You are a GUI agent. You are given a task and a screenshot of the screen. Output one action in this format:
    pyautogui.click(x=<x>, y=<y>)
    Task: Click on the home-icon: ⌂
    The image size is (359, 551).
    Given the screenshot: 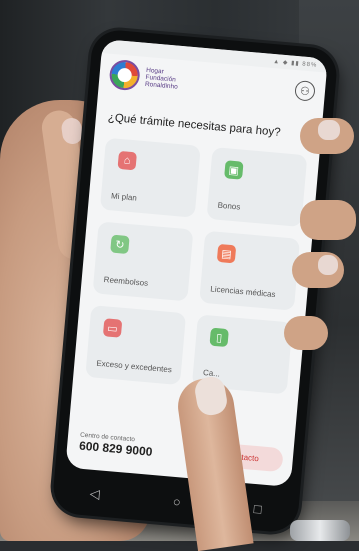 What is the action you would take?
    pyautogui.click(x=127, y=160)
    